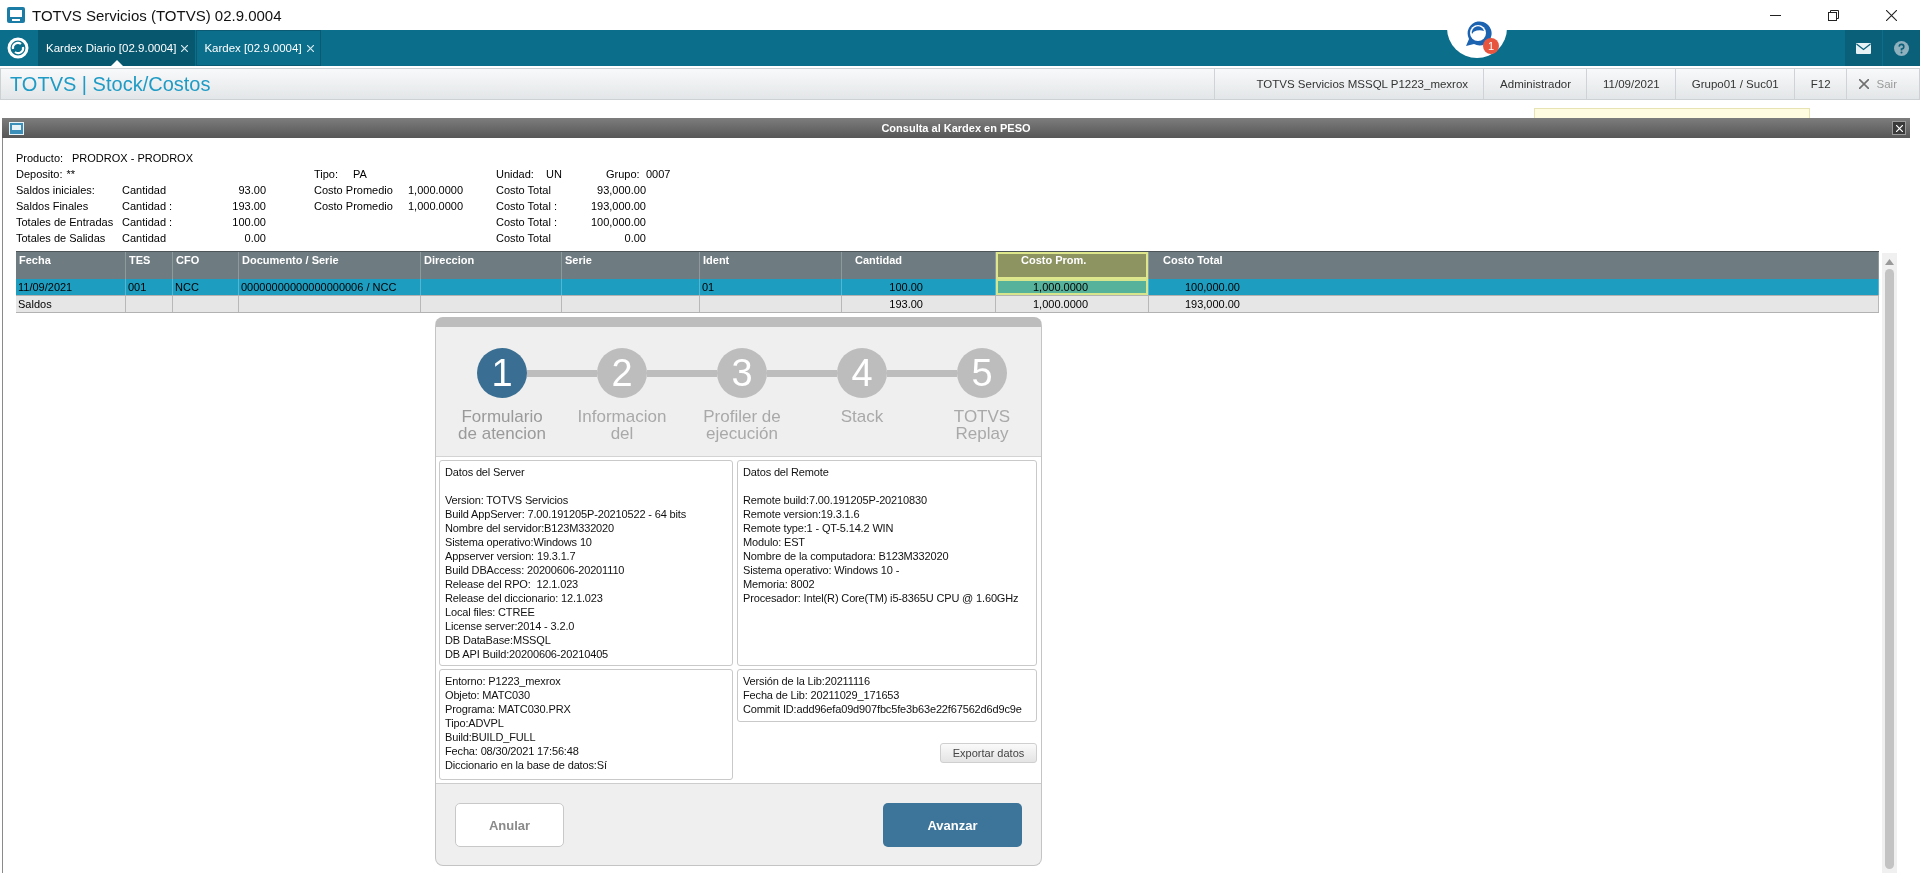 Image resolution: width=1920 pixels, height=873 pixels. Describe the element at coordinates (947, 287) in the screenshot. I see `table-row: 11/09/2021 001 NCC 00000000000000000006 / NCC 01 100.00 1,000.0000 100,000.00` at that location.